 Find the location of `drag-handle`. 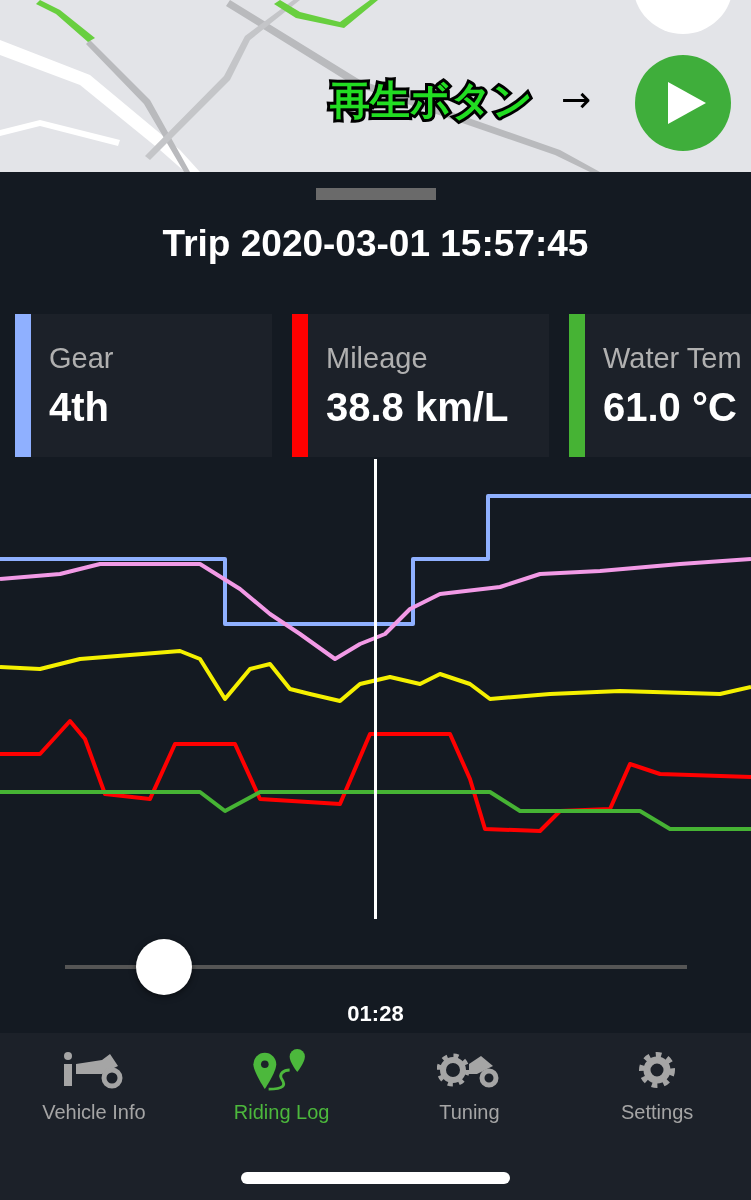

drag-handle is located at coordinates (375, 194).